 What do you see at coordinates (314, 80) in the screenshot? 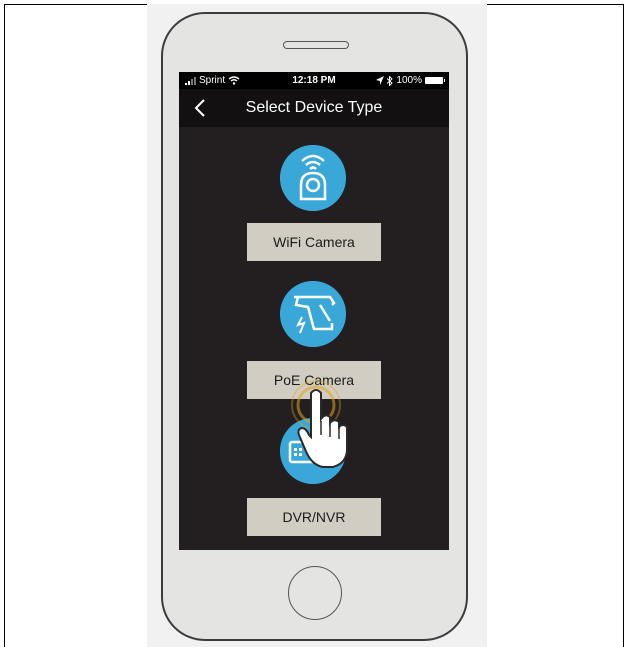
I see `status-bar: Sprint 12:18 PM 100%` at bounding box center [314, 80].